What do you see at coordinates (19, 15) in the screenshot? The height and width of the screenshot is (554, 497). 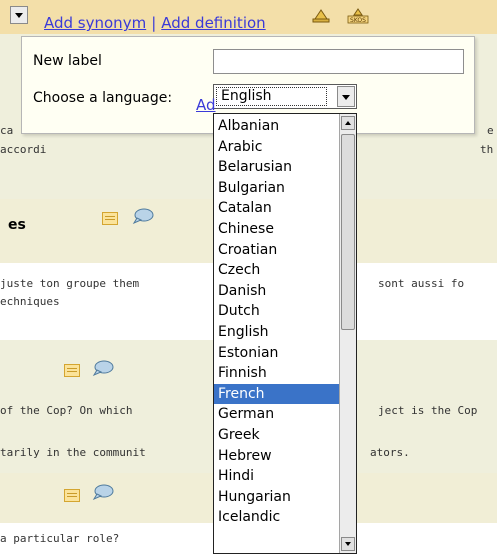 I see `dropdown-button` at bounding box center [19, 15].